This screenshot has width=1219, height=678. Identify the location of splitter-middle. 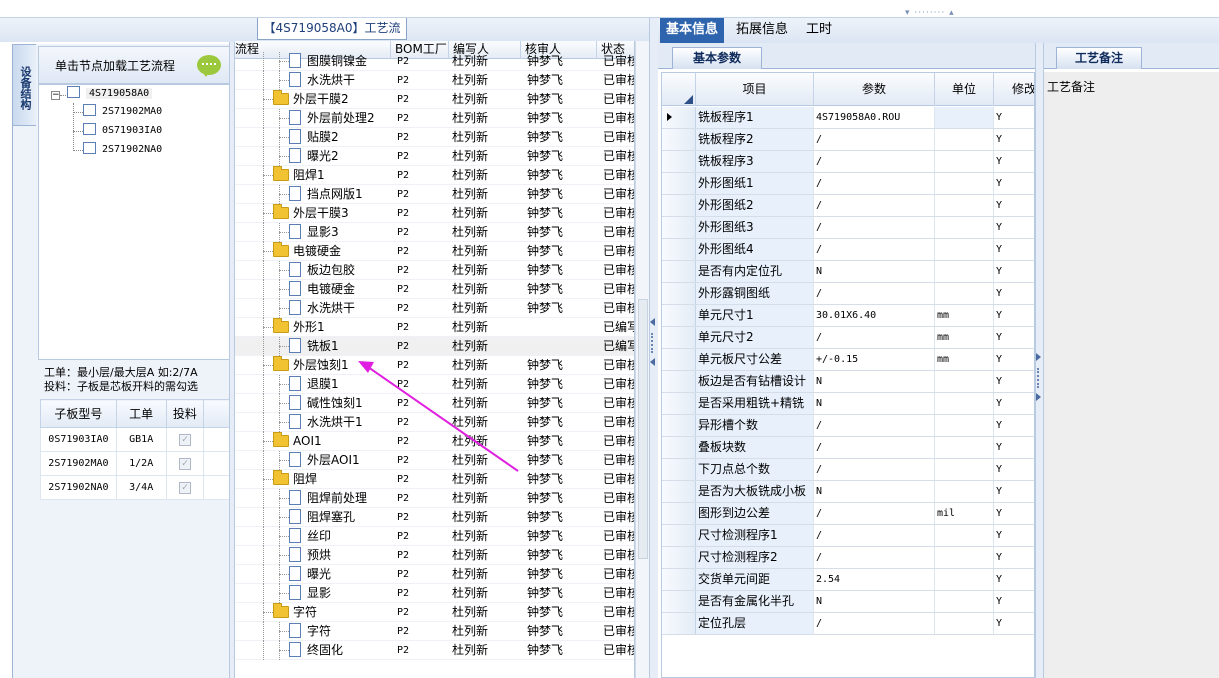
(653, 348).